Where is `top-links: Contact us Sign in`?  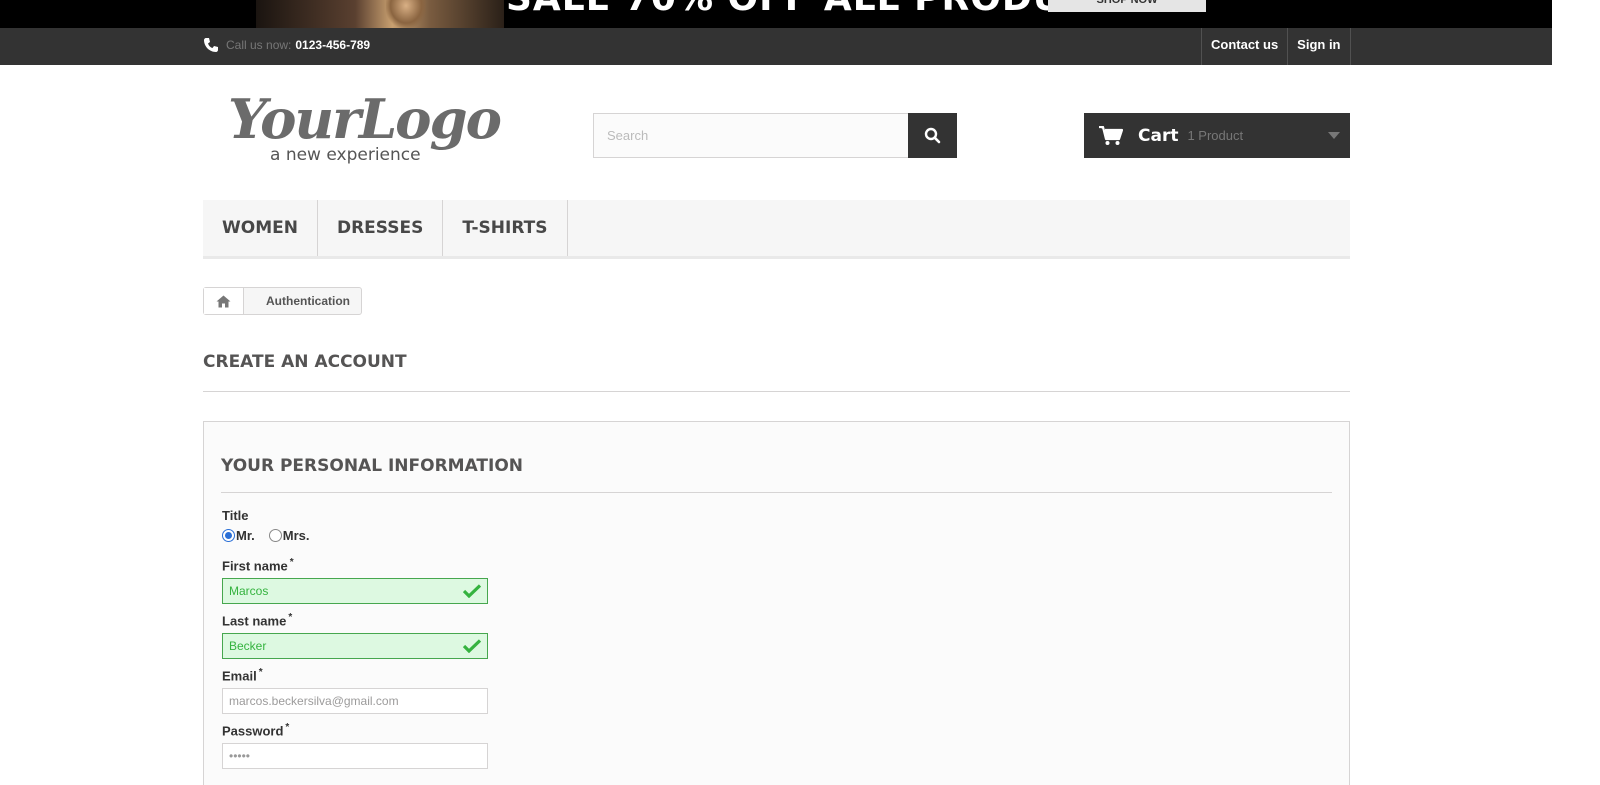
top-links: Contact us Sign in is located at coordinates (1276, 46).